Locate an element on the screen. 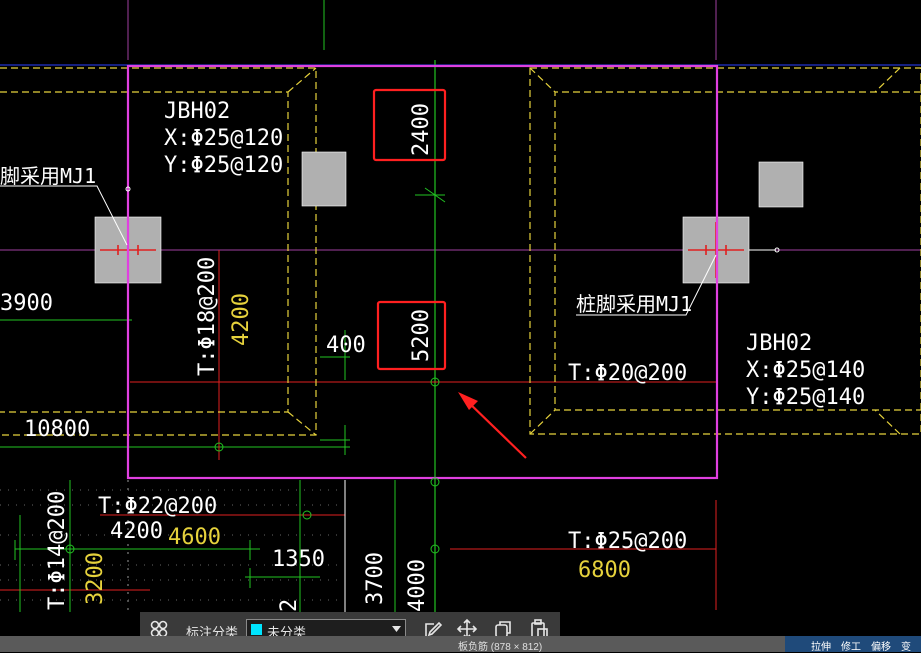  dim-4000: 4000 is located at coordinates (417, 585).